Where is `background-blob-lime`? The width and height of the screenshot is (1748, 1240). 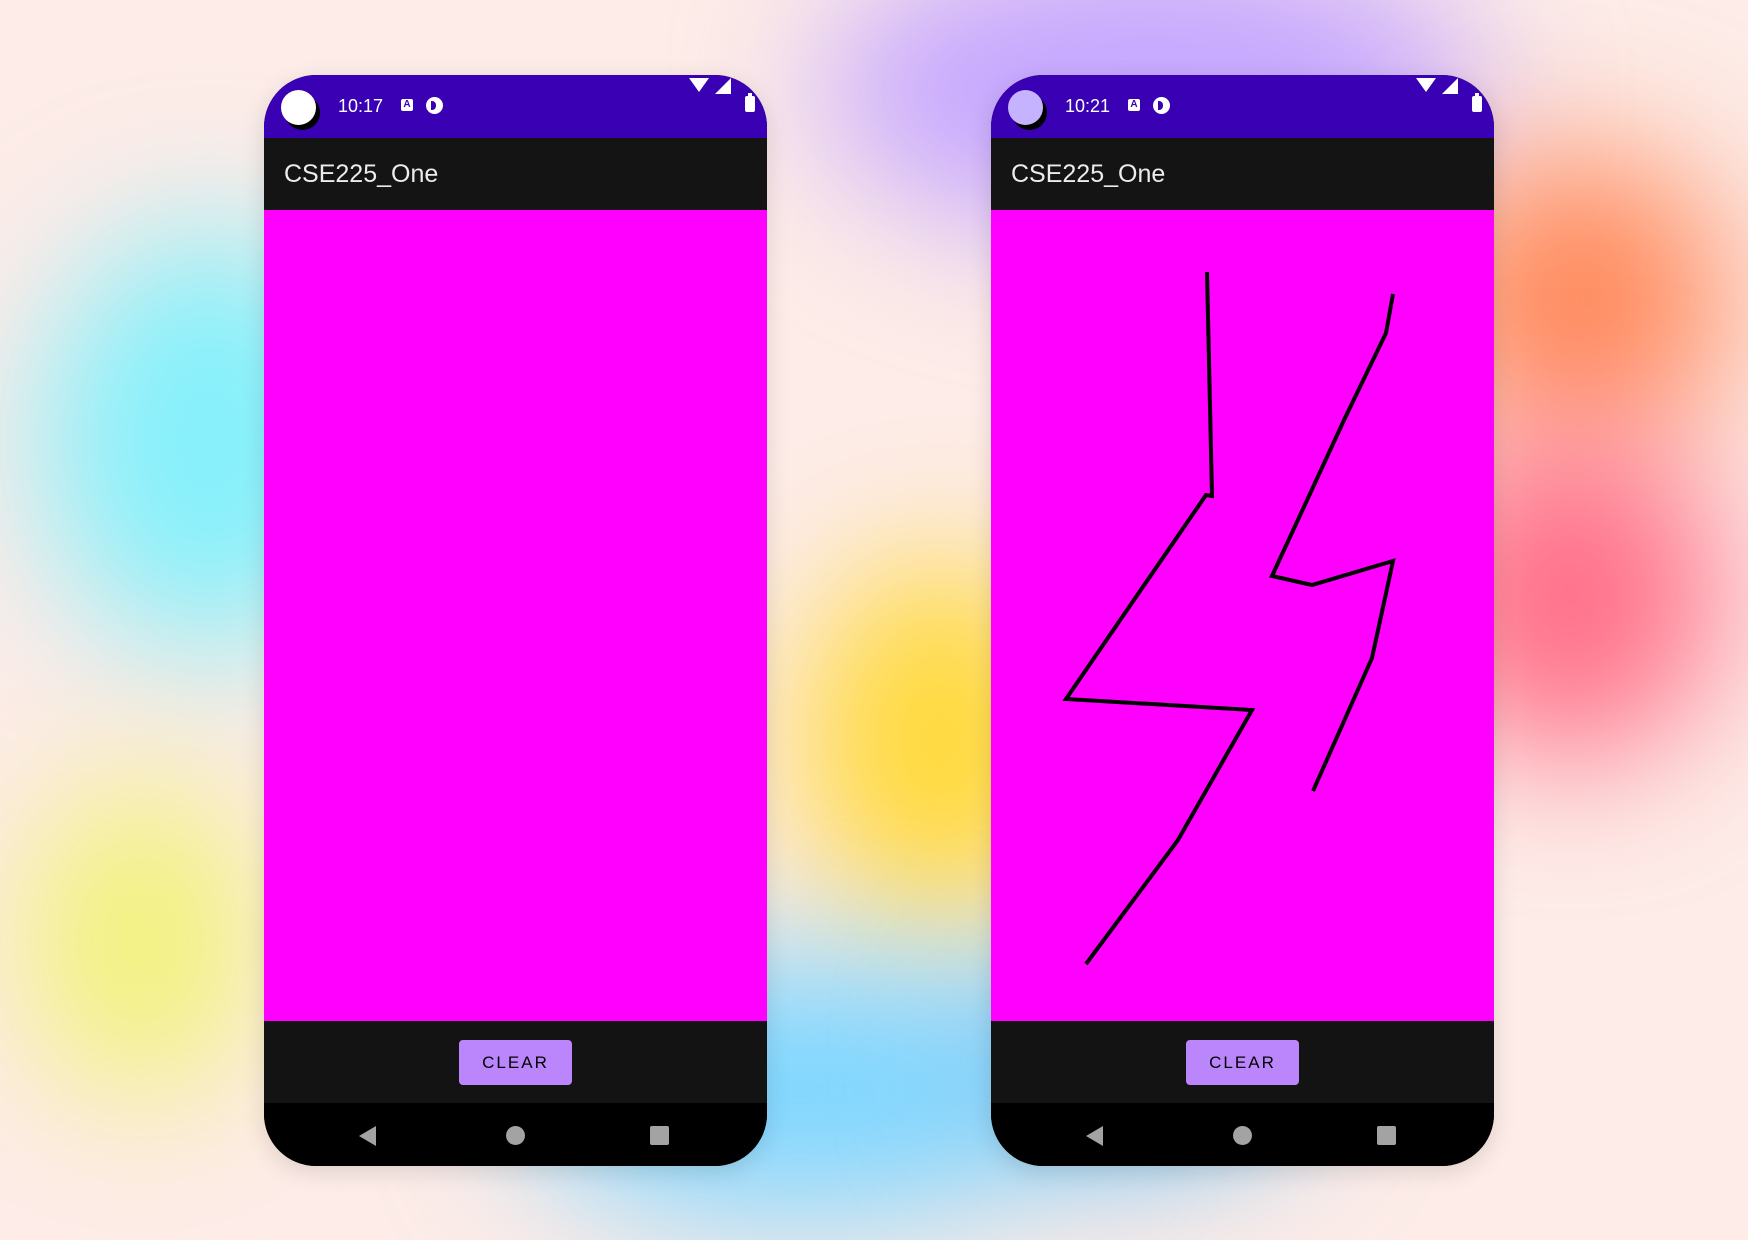 background-blob-lime is located at coordinates (140, 940).